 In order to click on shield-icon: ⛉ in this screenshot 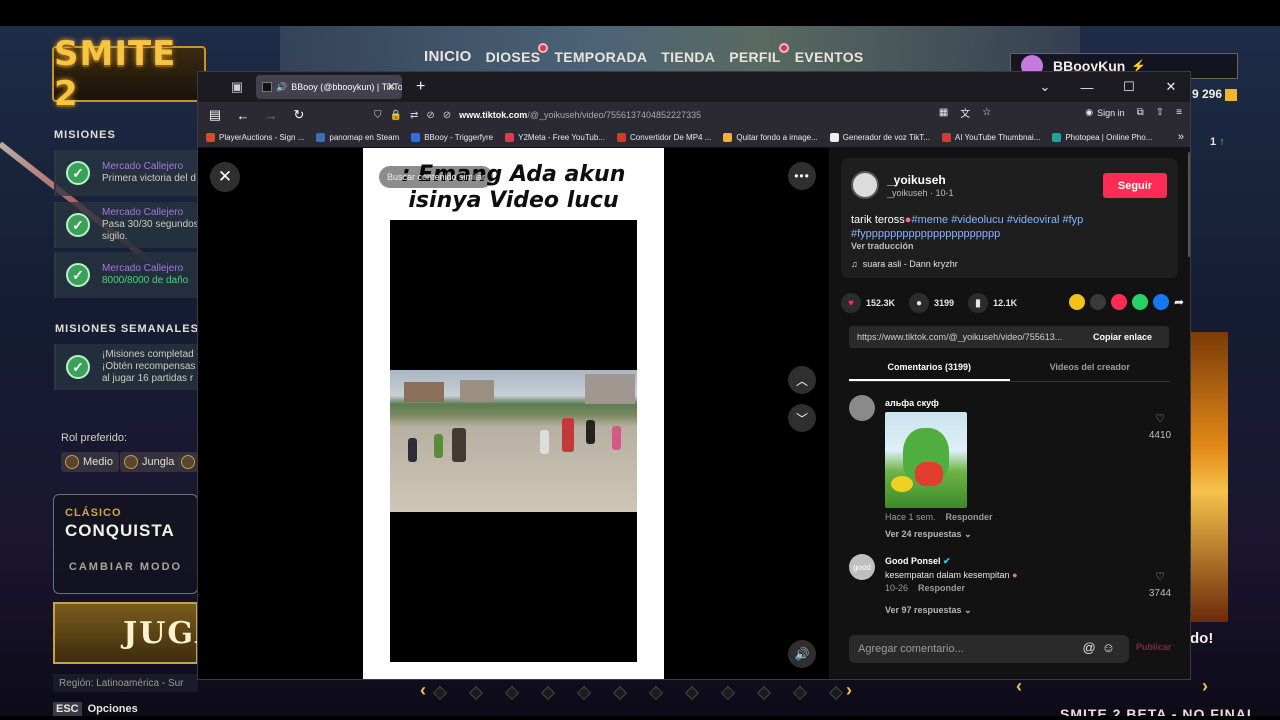, I will do `click(378, 115)`.